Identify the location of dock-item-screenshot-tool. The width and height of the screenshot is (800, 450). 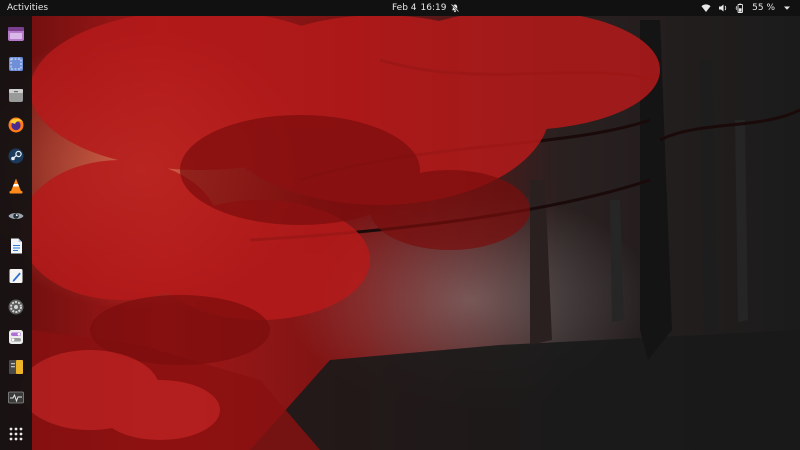
(16, 64).